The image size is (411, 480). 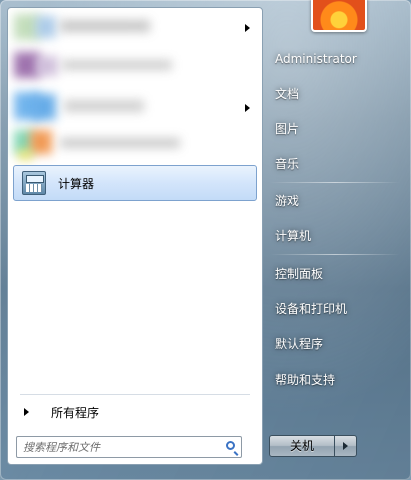 I want to click on right-link-documents: 文档, so click(x=287, y=94).